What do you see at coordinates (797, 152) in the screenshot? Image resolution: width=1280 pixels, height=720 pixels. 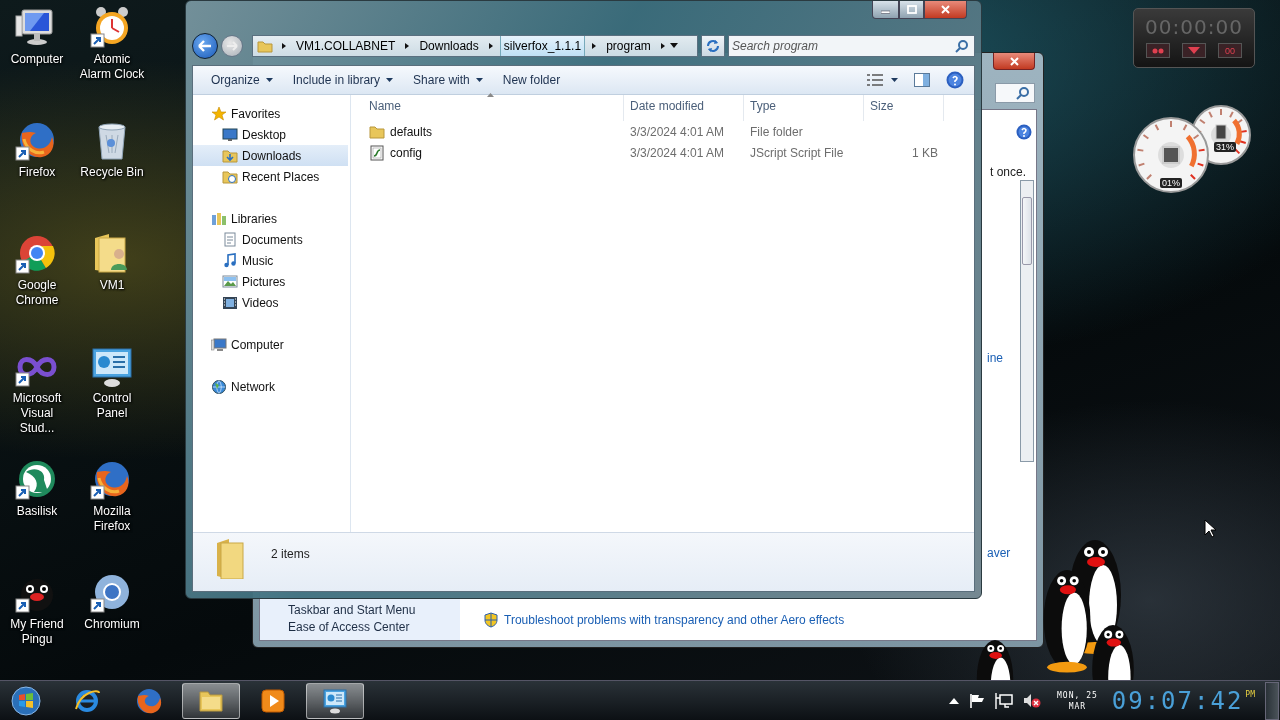 I see `type-cell-text: JScript Script File` at bounding box center [797, 152].